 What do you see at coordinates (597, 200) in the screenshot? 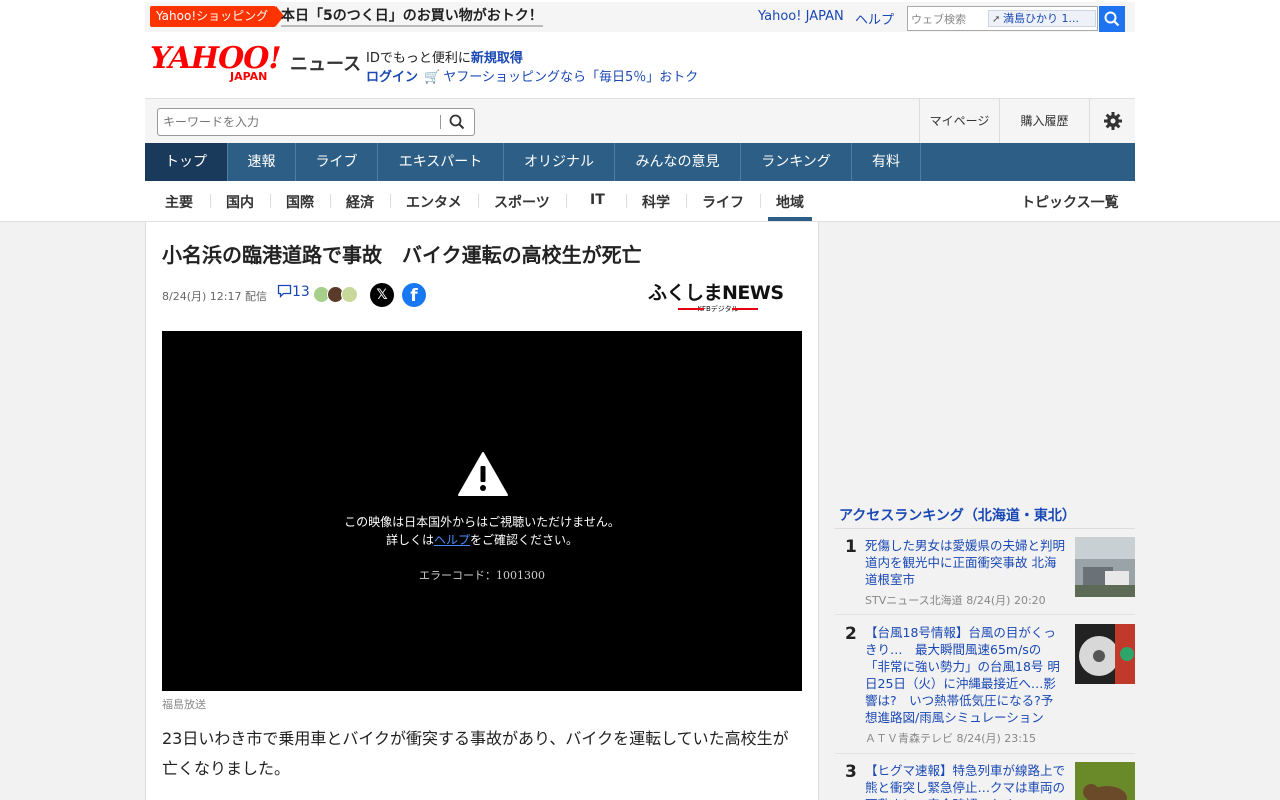
I see `subnav-it: IT` at bounding box center [597, 200].